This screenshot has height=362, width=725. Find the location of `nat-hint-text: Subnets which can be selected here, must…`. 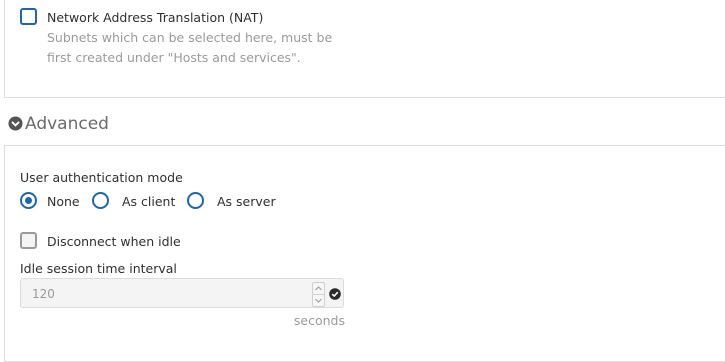

nat-hint-text: Subnets which can be selected here, must… is located at coordinates (190, 47).